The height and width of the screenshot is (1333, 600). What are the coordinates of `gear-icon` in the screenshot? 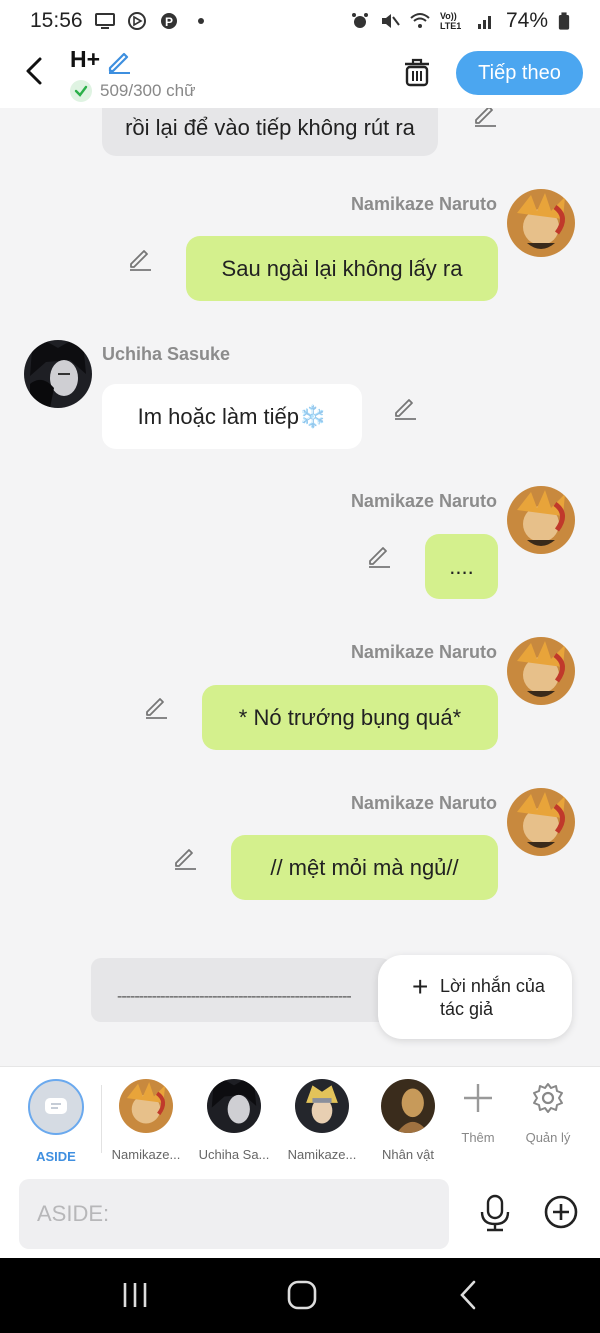 It's located at (548, 1098).